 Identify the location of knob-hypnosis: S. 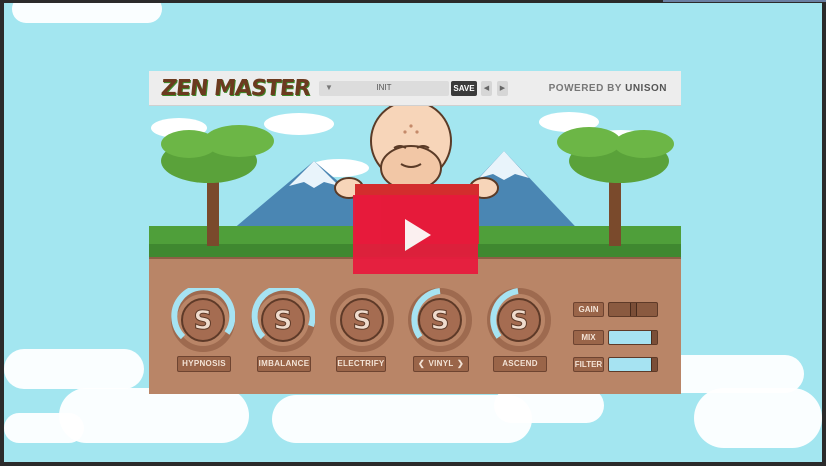
(203, 318).